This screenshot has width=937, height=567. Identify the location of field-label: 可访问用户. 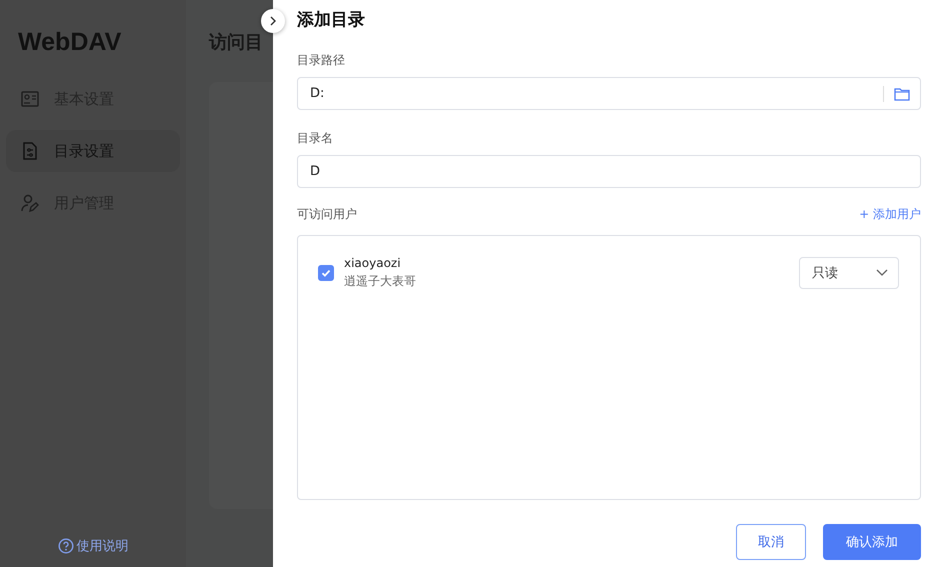
(327, 214).